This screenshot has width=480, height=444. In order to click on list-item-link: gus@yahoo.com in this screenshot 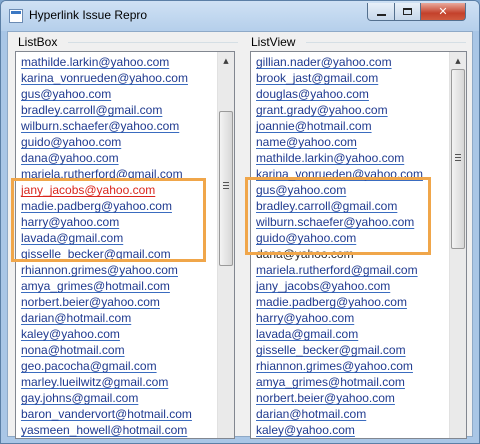, I will do `click(106, 95)`.